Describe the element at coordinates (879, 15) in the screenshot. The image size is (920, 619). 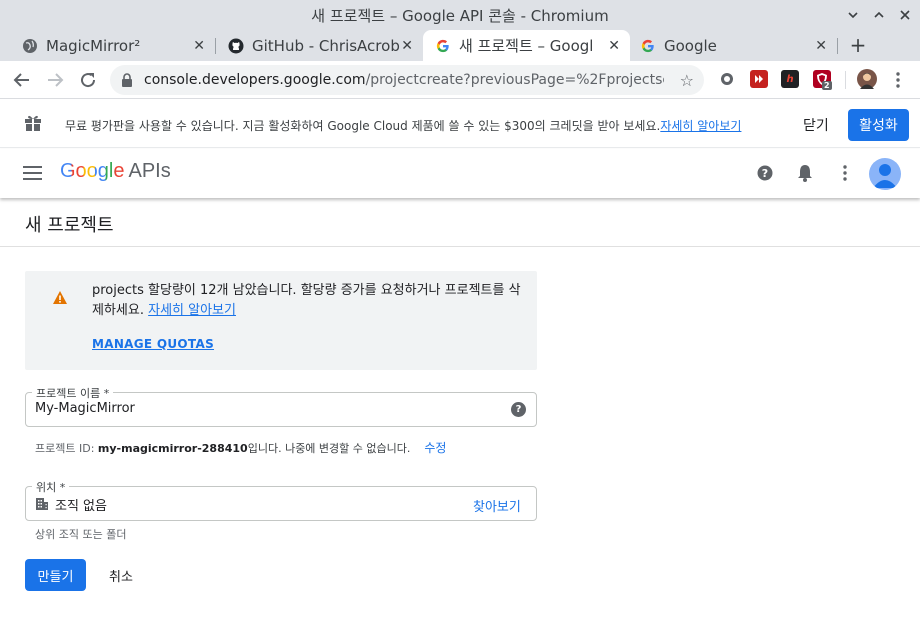
I see `window-maximize-icon` at that location.